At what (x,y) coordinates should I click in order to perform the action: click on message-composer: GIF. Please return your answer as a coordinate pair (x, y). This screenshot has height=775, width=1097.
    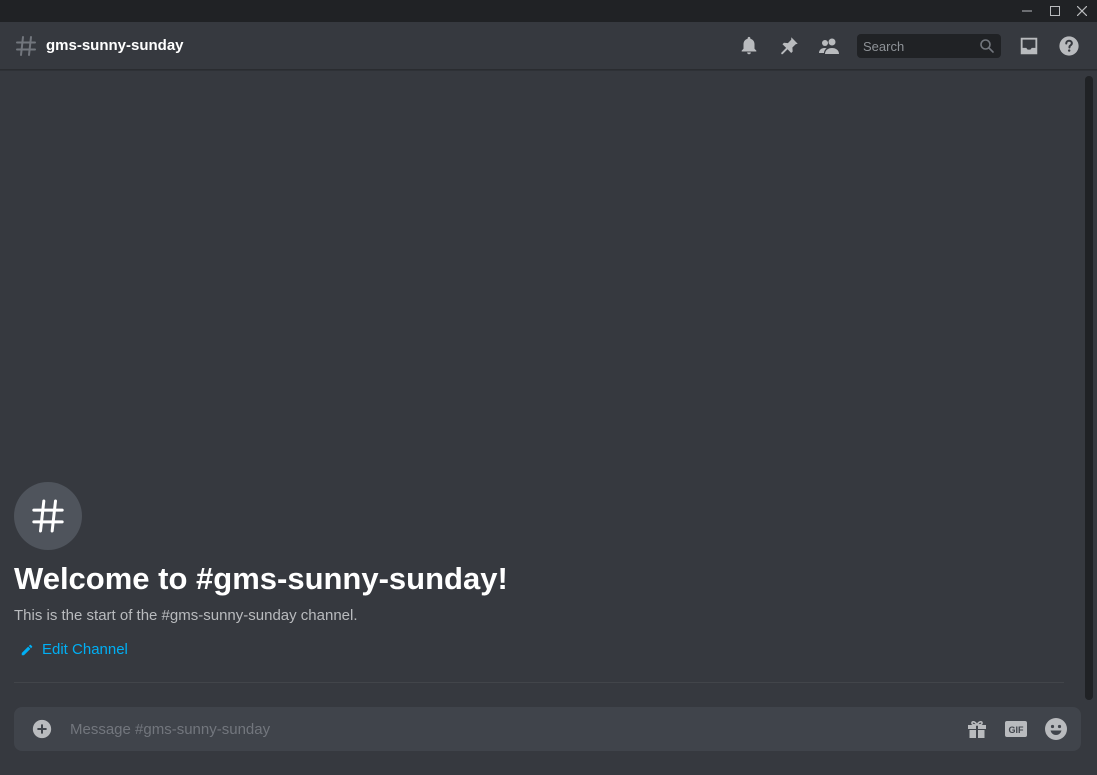
    Looking at the image, I should click on (547, 729).